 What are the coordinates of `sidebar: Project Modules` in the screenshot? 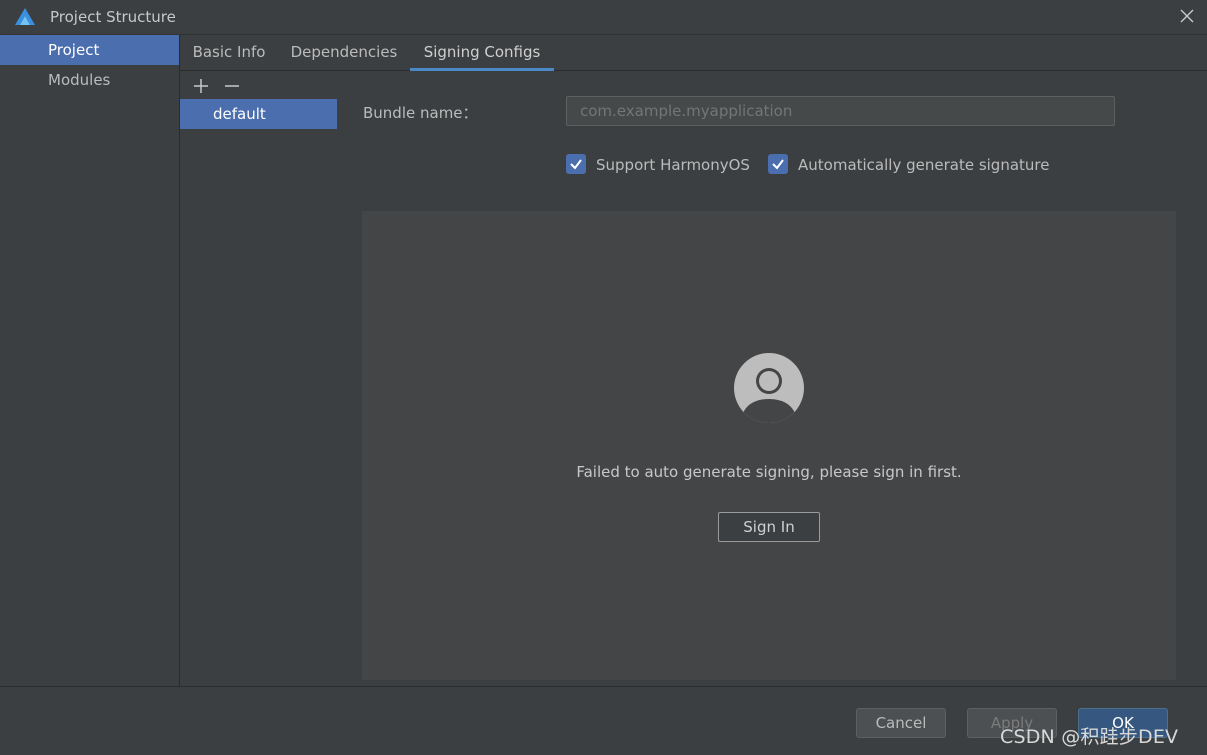 It's located at (90, 360).